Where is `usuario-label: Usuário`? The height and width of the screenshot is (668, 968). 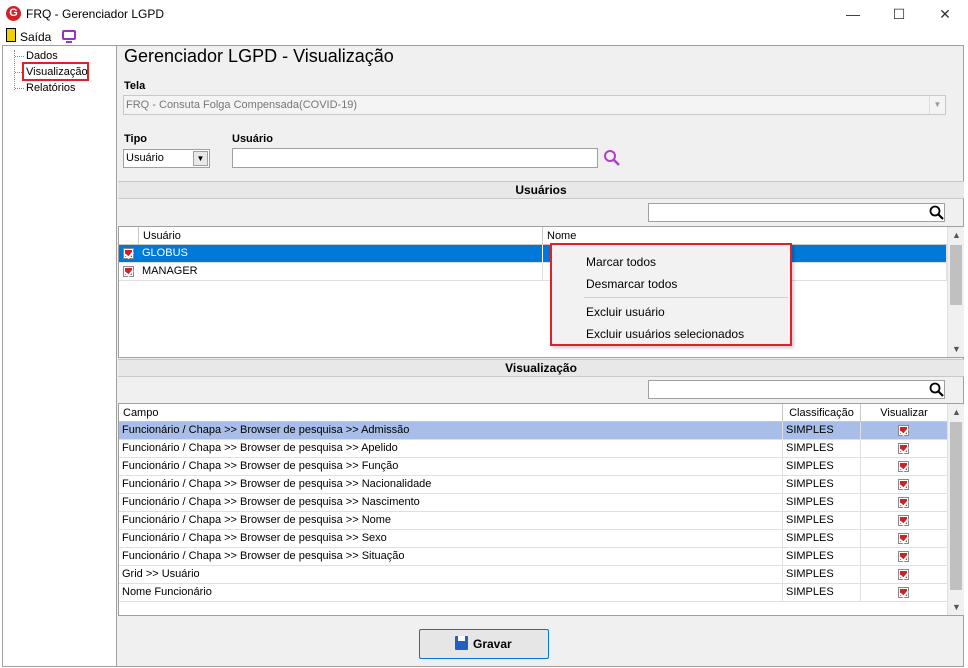 usuario-label: Usuário is located at coordinates (252, 139).